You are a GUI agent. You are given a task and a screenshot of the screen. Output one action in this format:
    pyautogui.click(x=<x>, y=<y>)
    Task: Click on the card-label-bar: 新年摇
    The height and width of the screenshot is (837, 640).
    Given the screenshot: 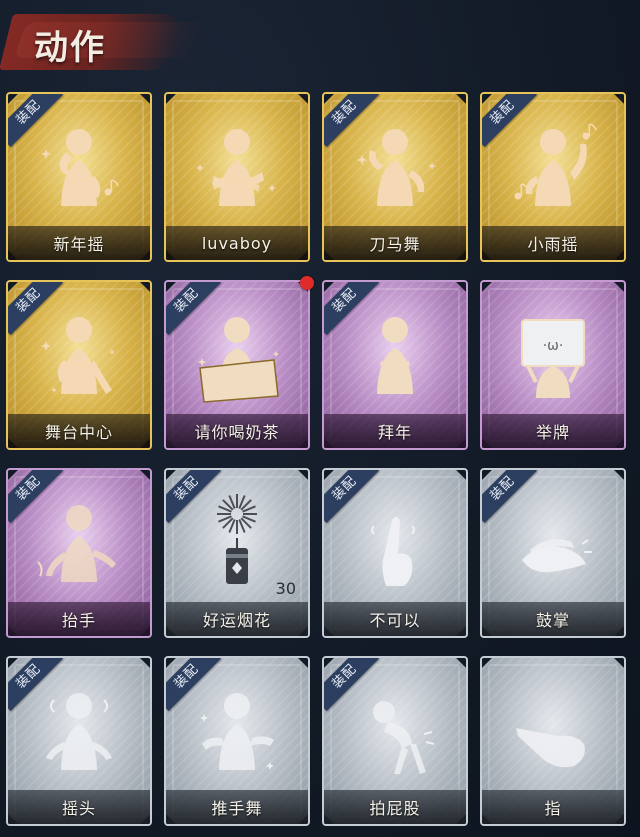 What is the action you would take?
    pyautogui.click(x=79, y=243)
    